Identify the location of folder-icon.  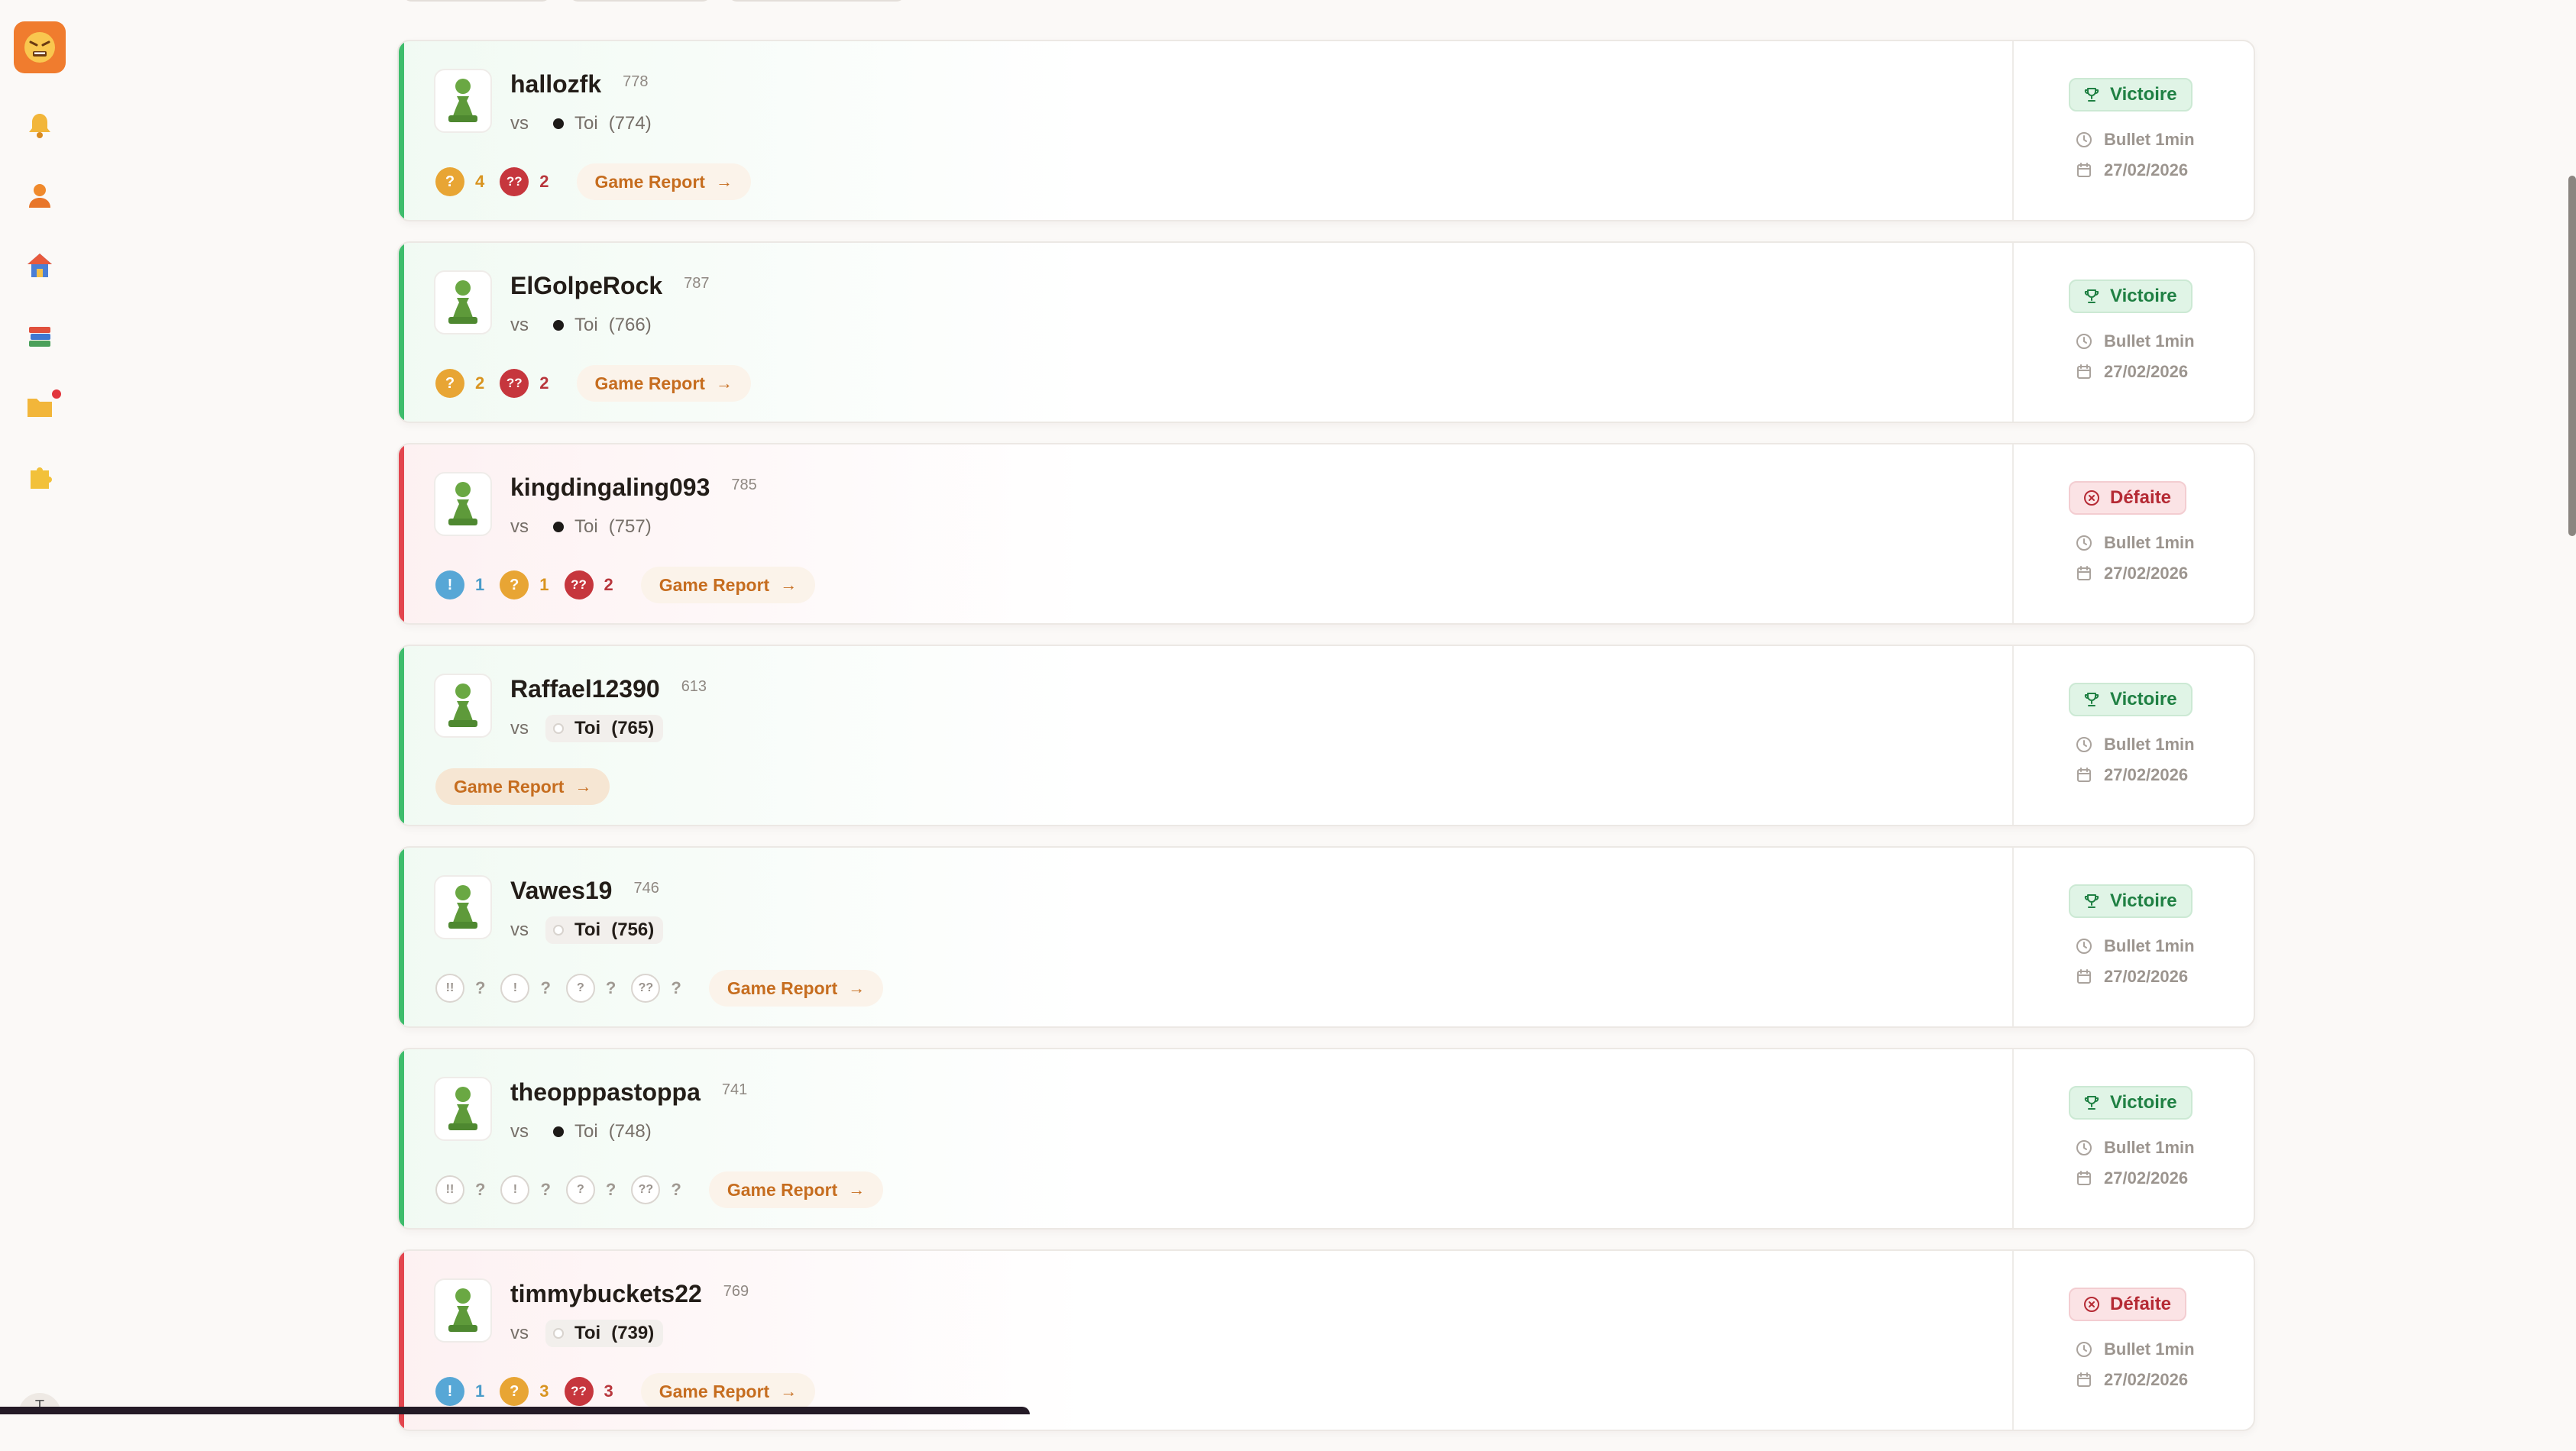
(39, 407).